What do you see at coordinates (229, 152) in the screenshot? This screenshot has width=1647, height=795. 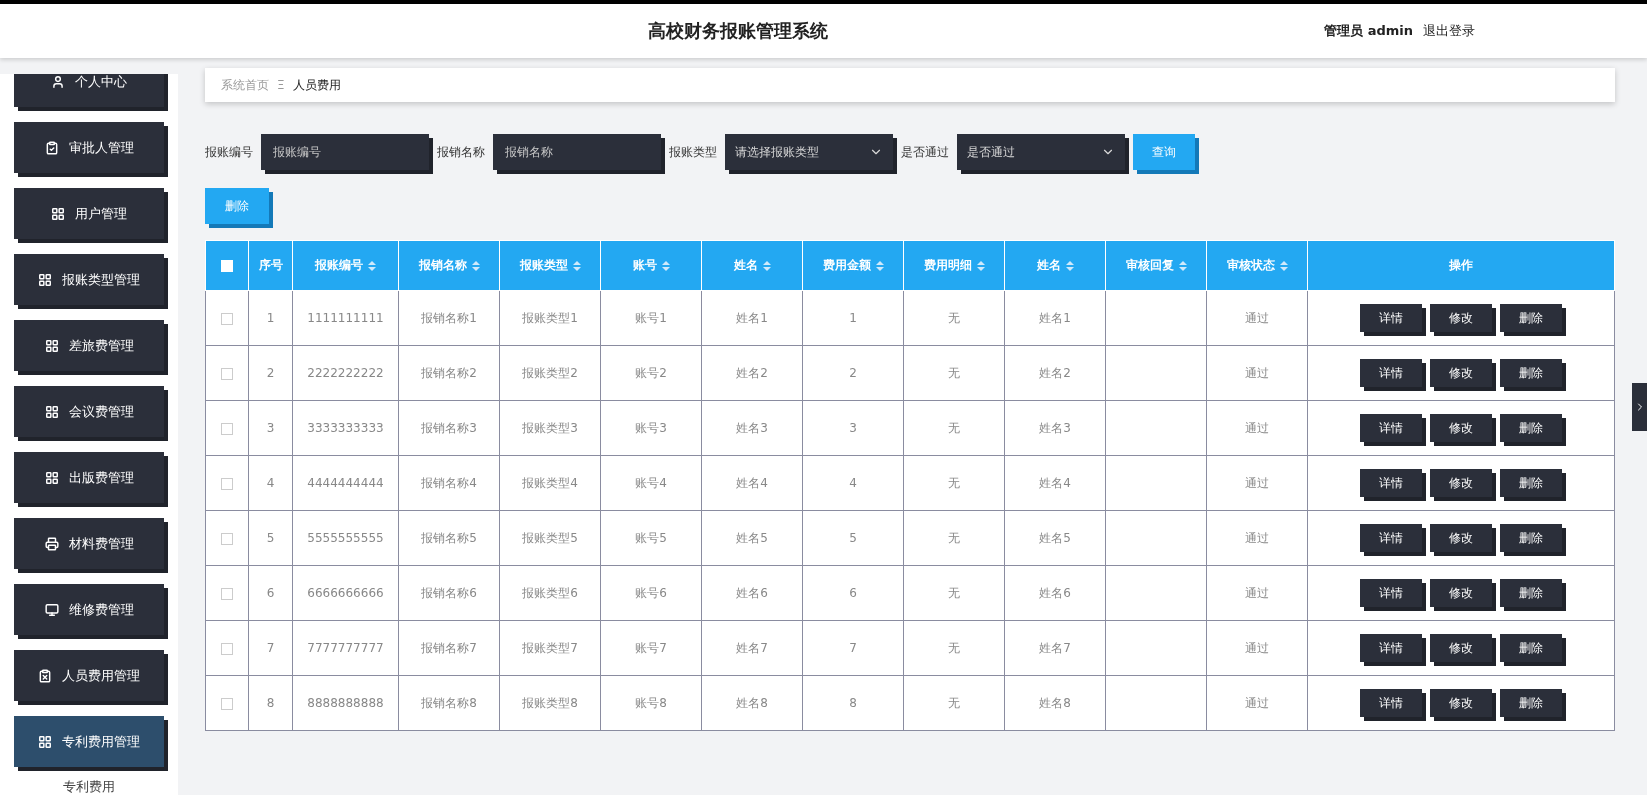 I see `filter-label: 报账编号` at bounding box center [229, 152].